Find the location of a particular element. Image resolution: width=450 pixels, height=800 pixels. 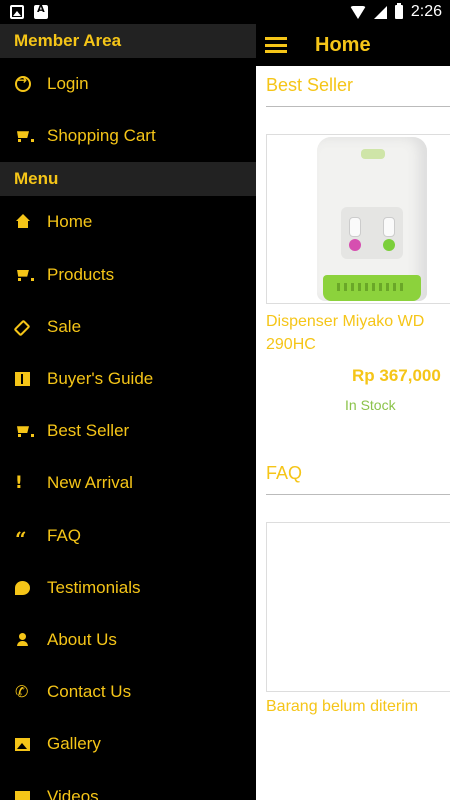

app-bar: Home is located at coordinates (353, 45).